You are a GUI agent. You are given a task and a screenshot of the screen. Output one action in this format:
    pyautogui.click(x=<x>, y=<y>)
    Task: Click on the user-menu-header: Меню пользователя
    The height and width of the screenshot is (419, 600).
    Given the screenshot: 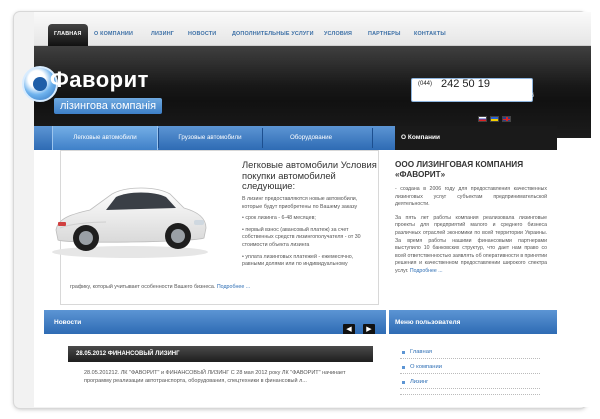 What is the action you would take?
    pyautogui.click(x=473, y=322)
    